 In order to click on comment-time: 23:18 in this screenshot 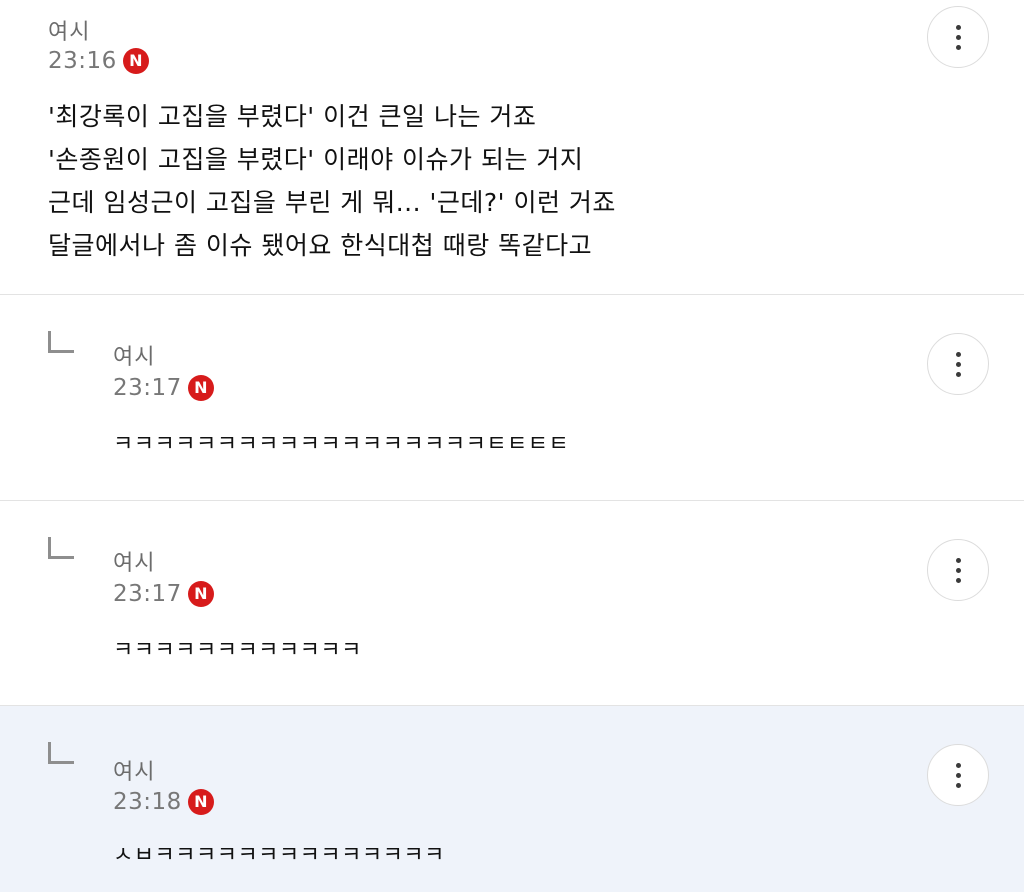, I will do `click(147, 802)`.